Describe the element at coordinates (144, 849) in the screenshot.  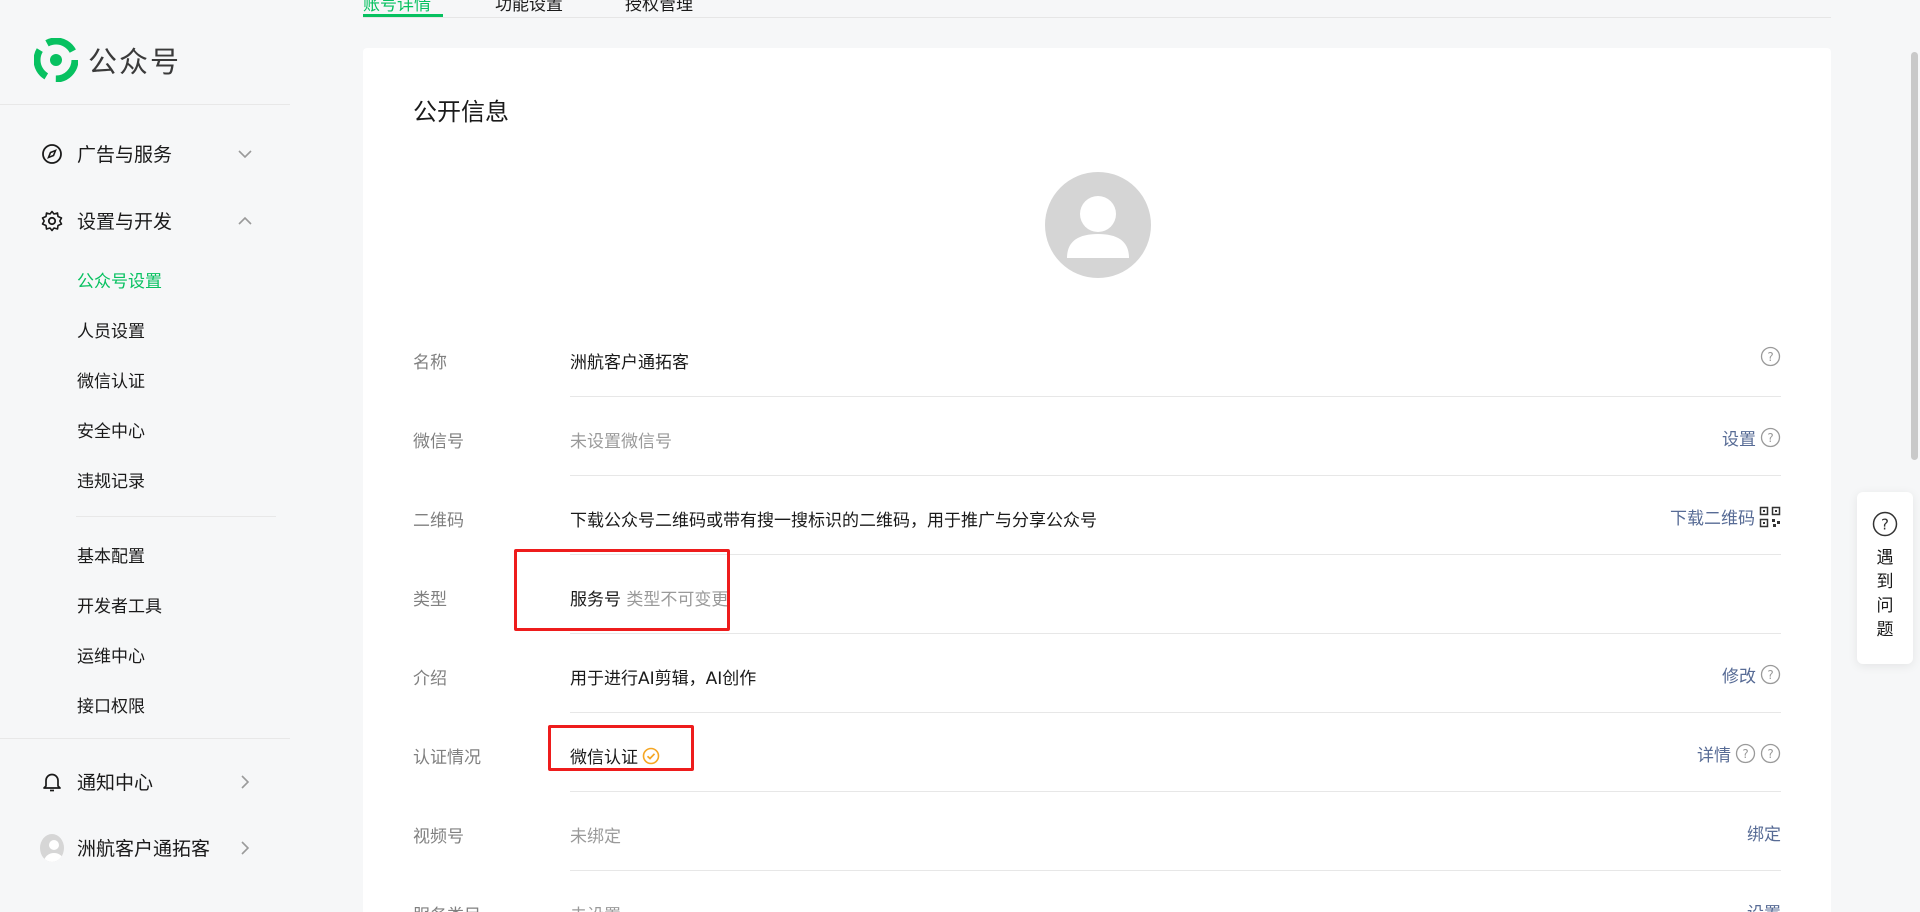
I see `sidebar-group-label: 洲航客户通拓客` at that location.